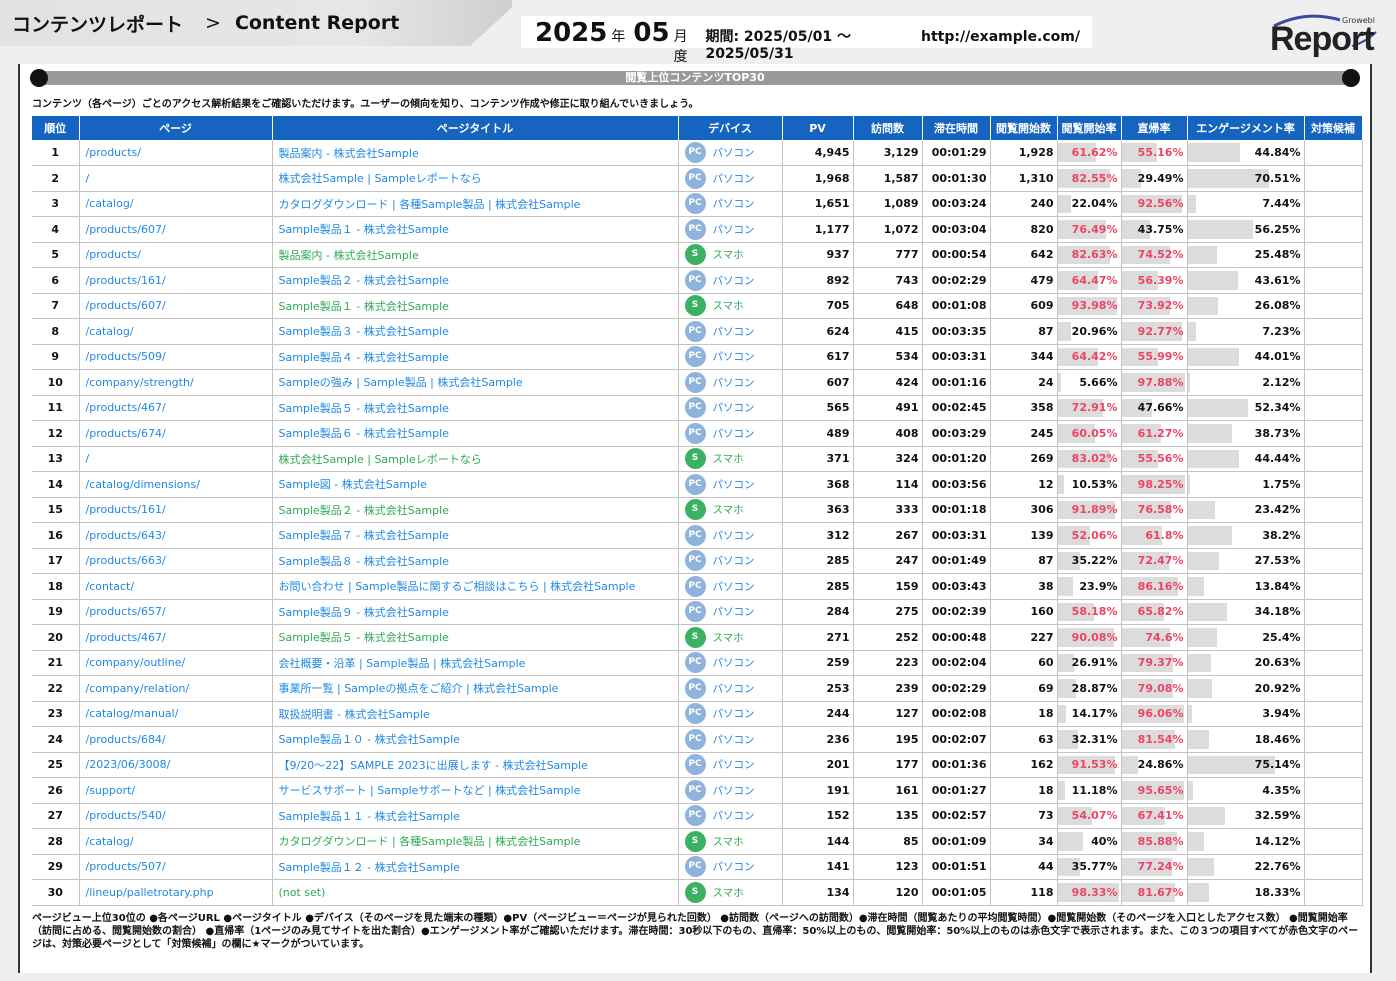  What do you see at coordinates (176, 535) in the screenshot?
I see `page-url-link: /products/643/` at bounding box center [176, 535].